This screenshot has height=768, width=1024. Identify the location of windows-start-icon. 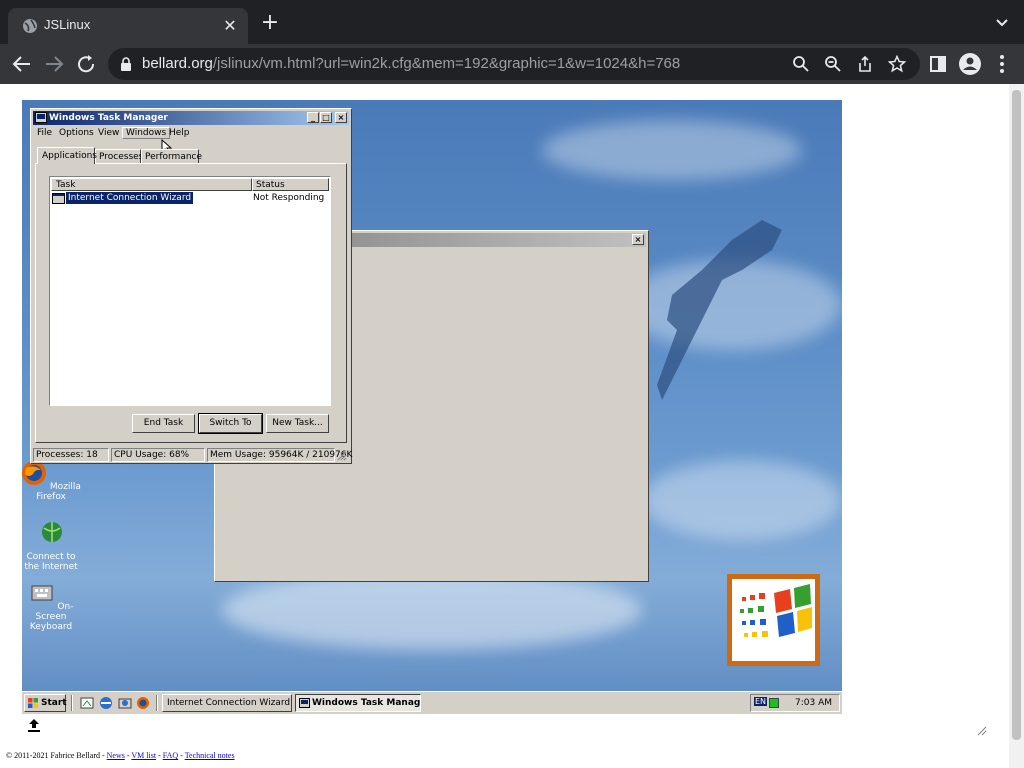
(33, 703).